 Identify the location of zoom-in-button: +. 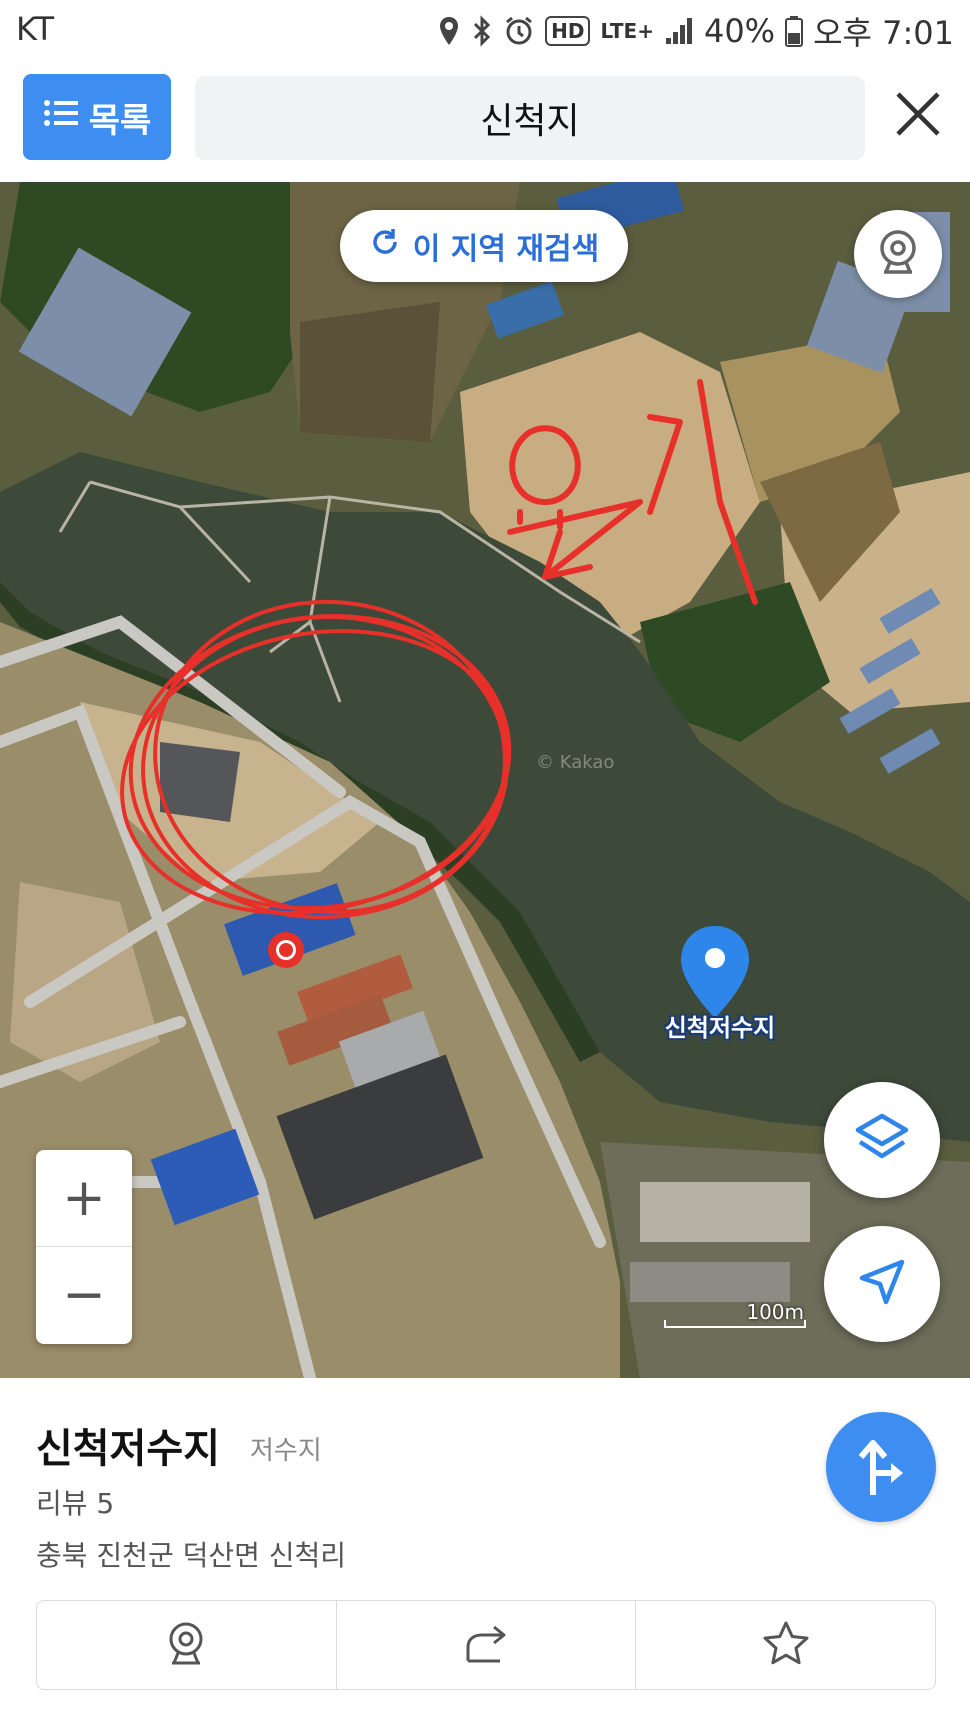
(84, 1198).